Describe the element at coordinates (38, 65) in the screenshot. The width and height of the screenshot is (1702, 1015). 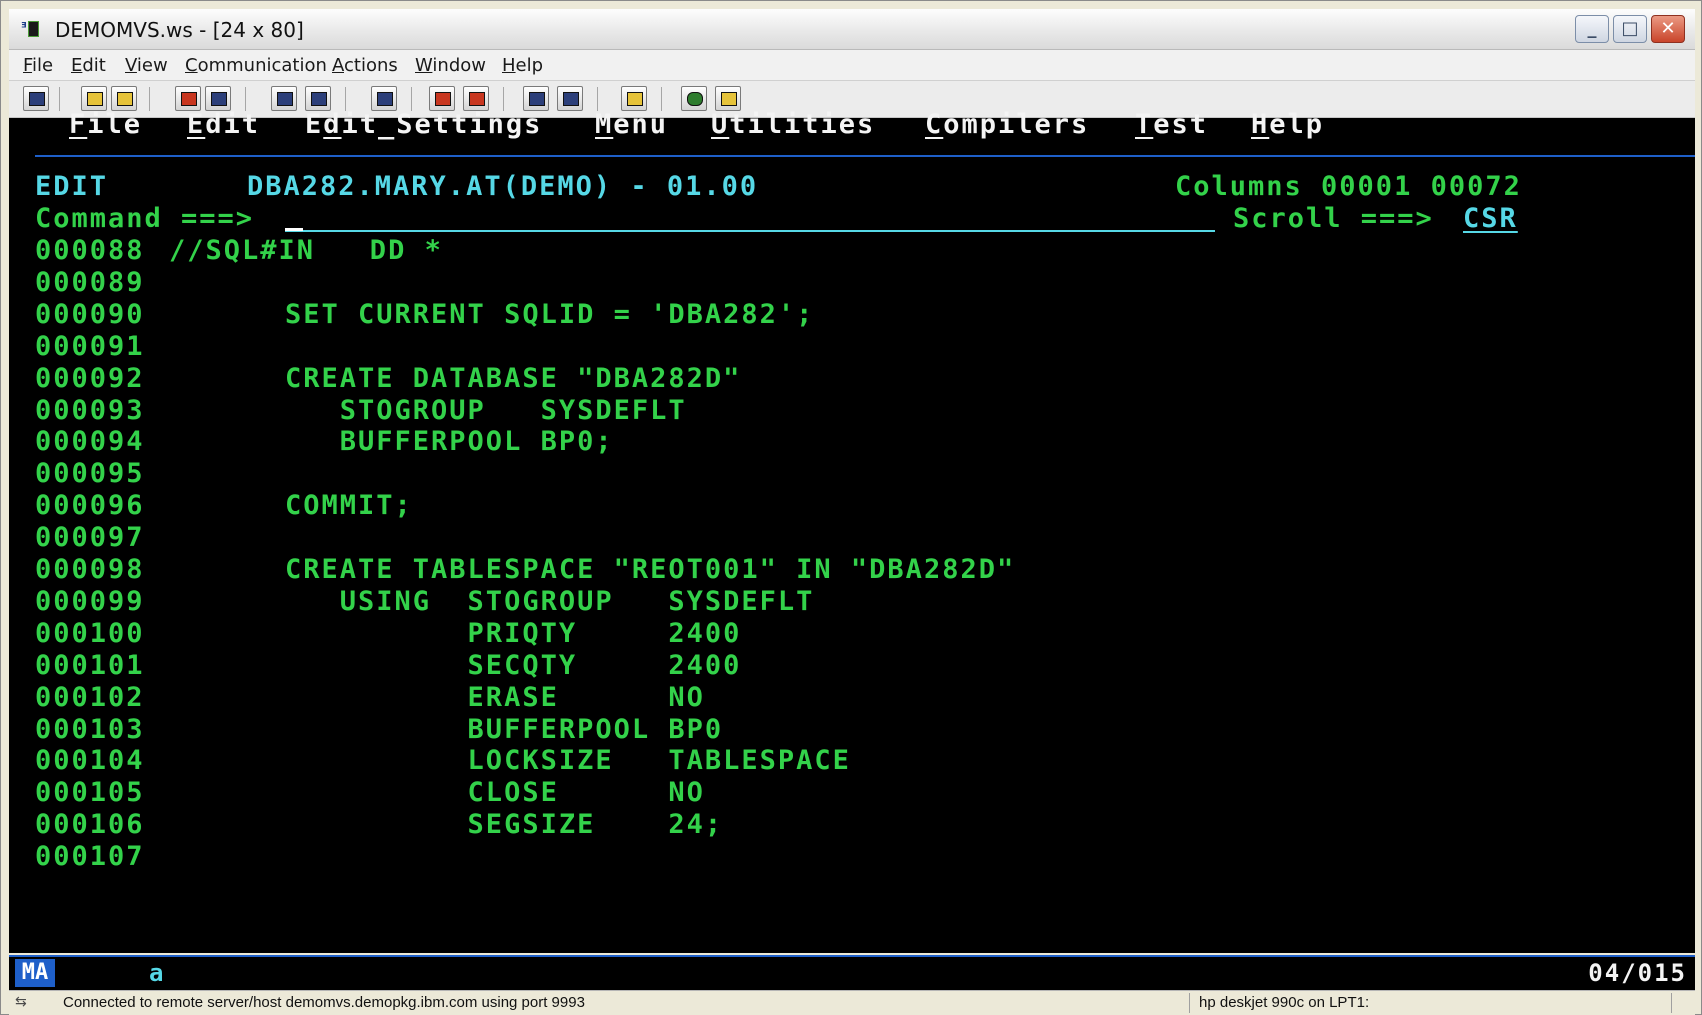
I see `menu-file: File` at that location.